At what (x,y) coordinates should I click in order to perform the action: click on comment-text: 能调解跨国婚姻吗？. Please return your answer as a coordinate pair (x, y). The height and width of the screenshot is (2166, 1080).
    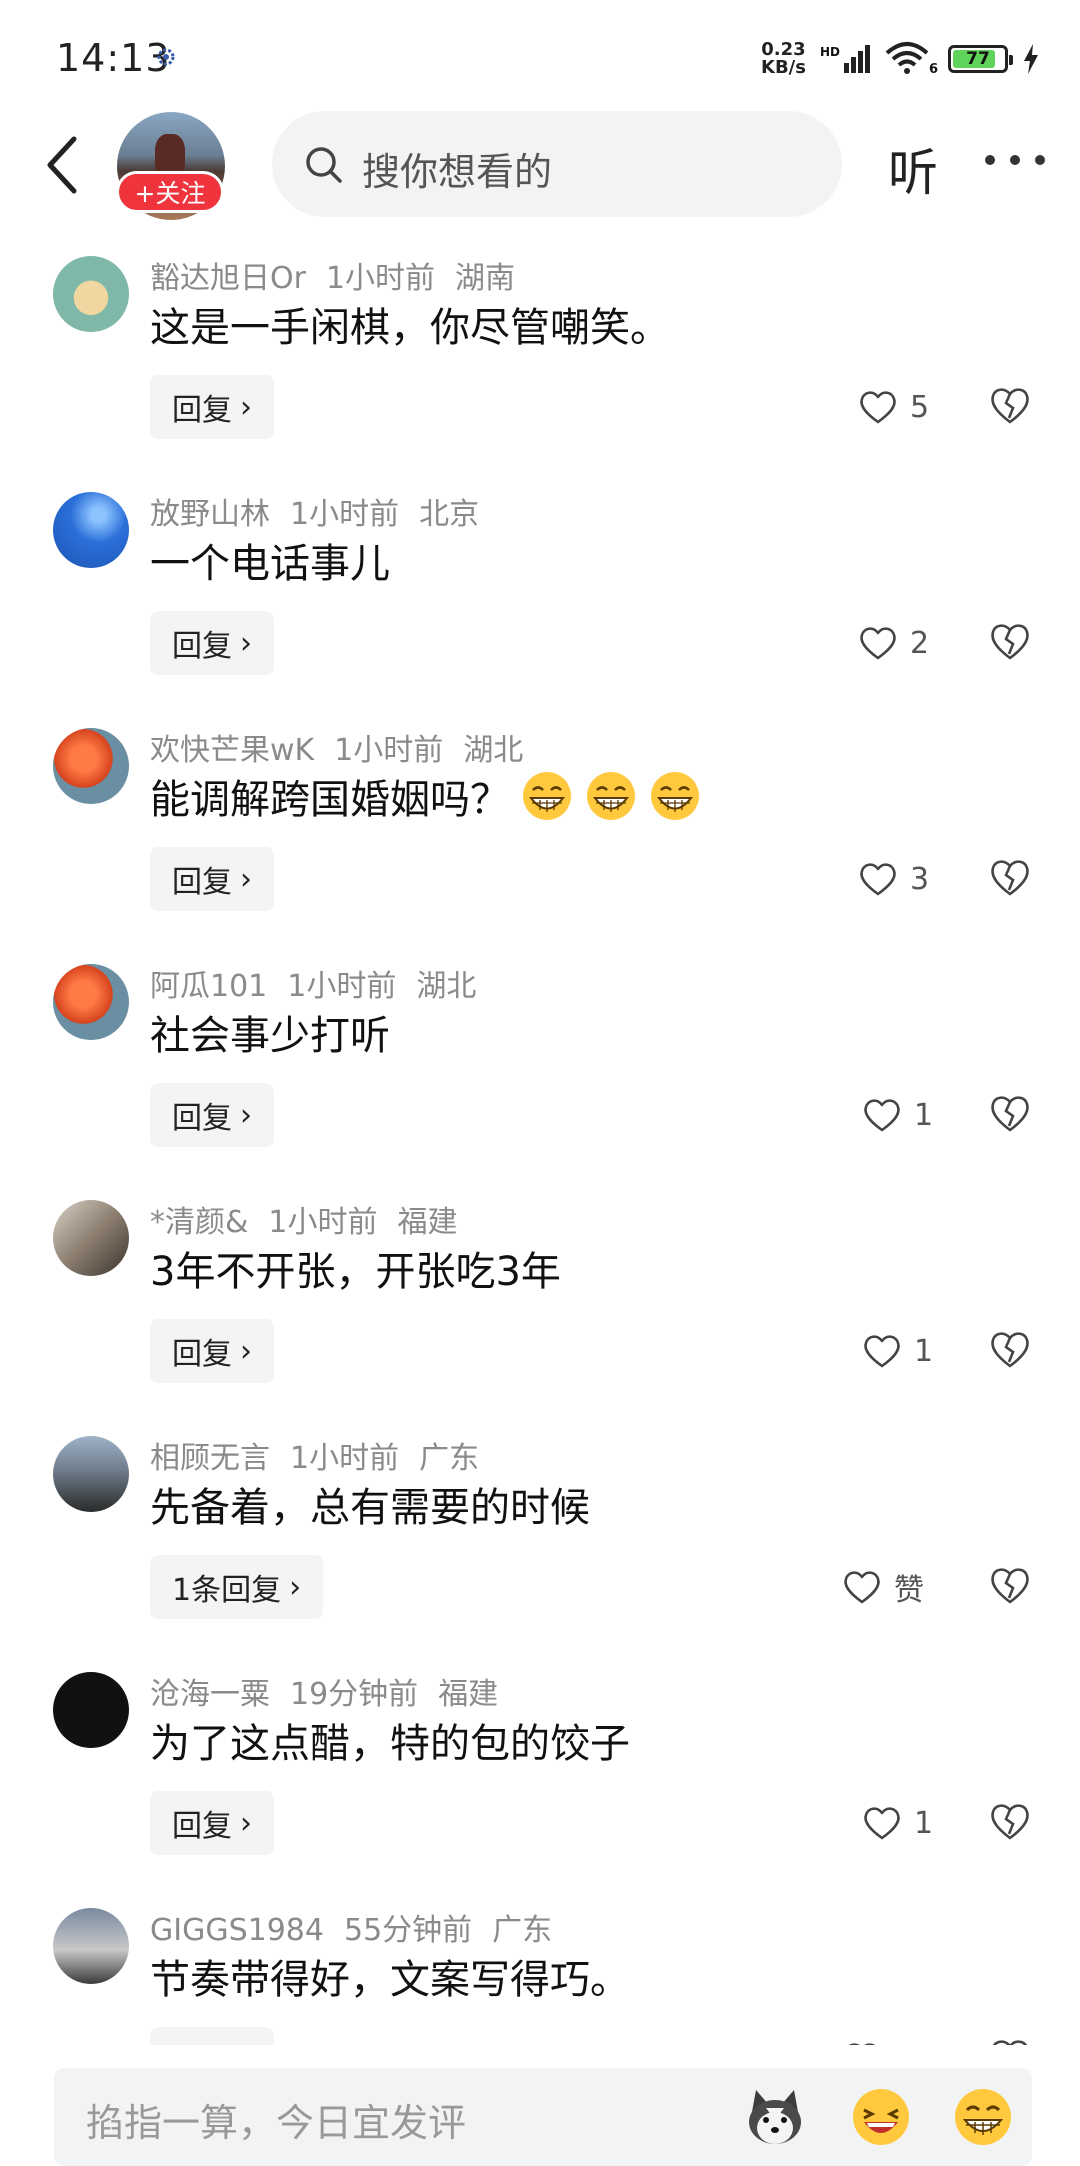
    Looking at the image, I should click on (426, 796).